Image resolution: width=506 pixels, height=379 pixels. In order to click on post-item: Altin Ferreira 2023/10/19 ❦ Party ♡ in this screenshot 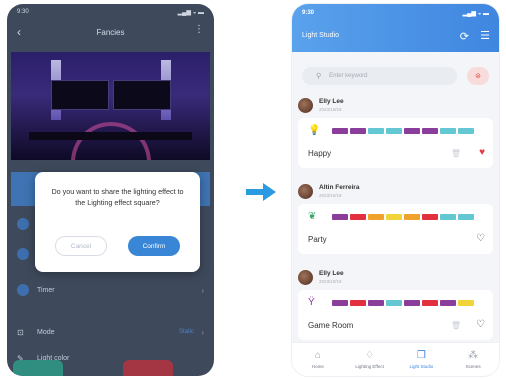, I will do `click(395, 218)`.